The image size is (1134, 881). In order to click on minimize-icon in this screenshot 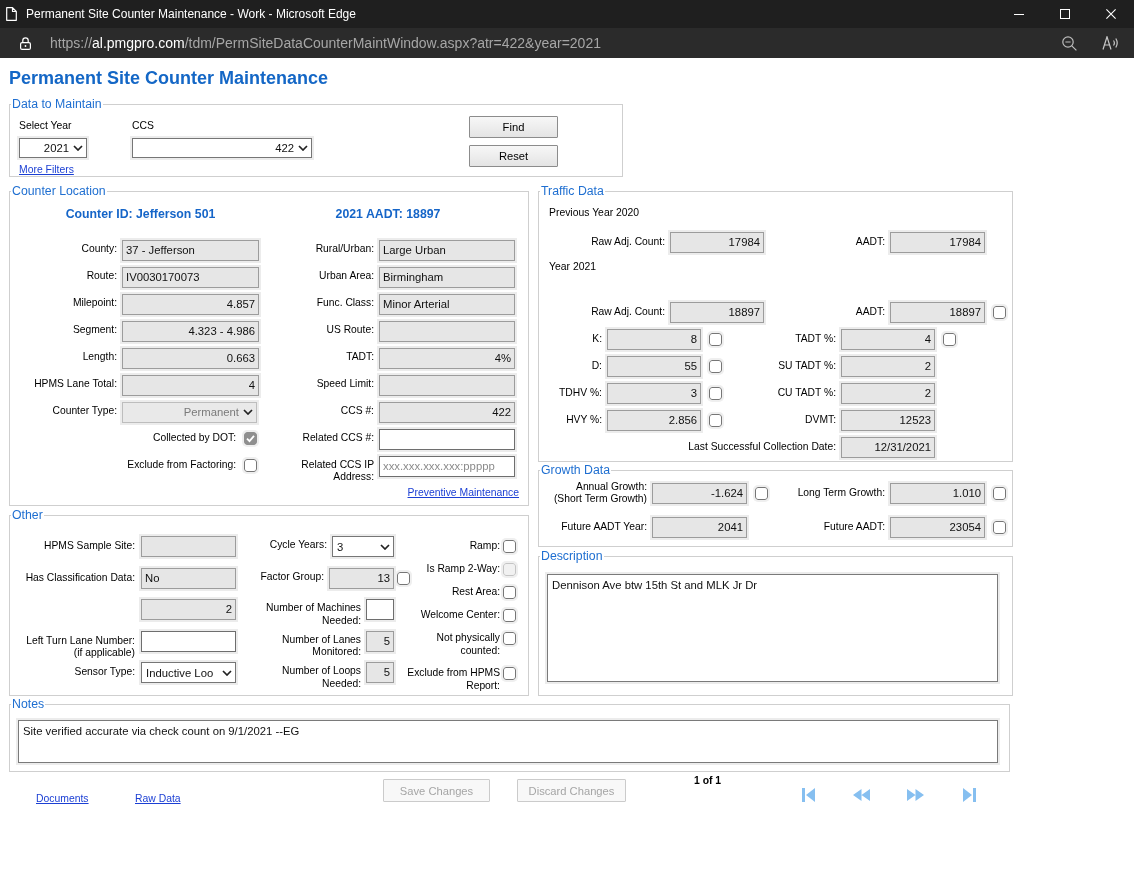, I will do `click(1019, 14)`.